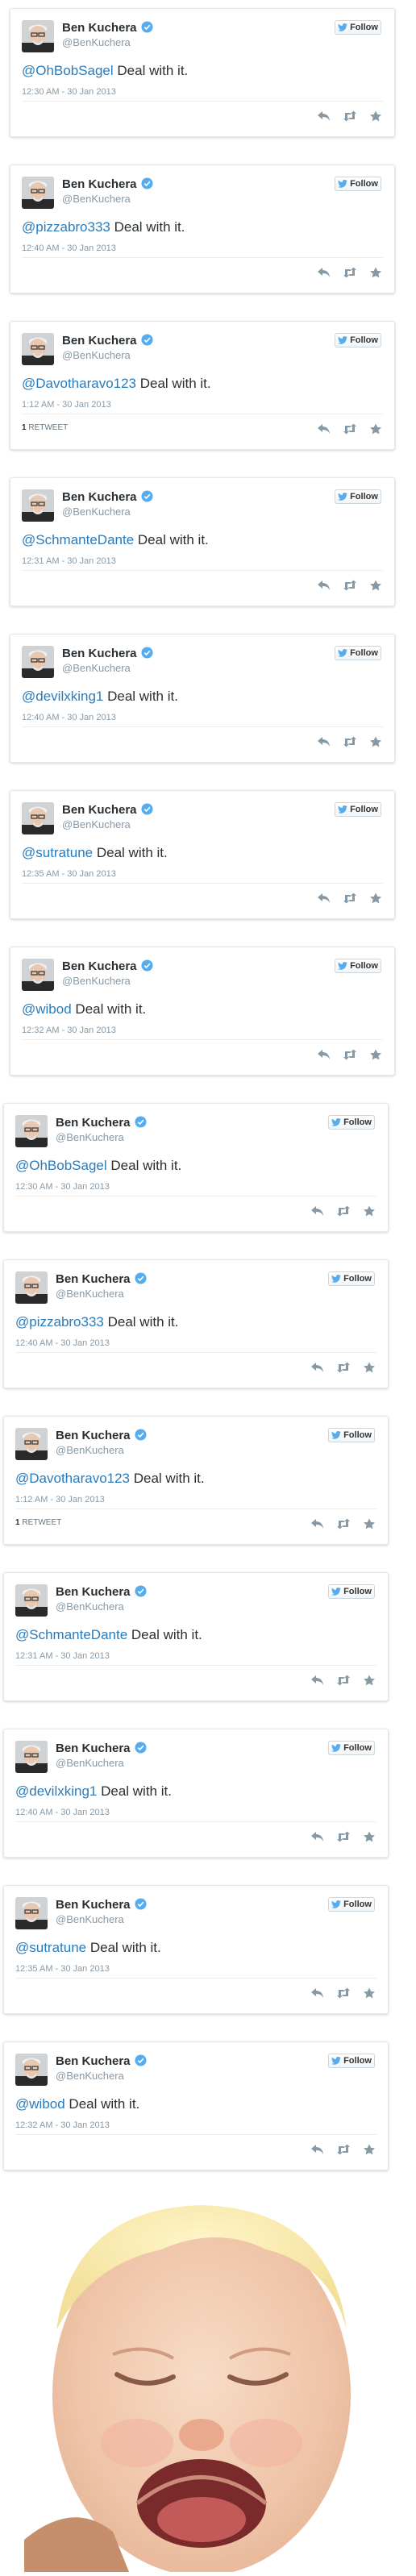  Describe the element at coordinates (61, 1165) in the screenshot. I see `mention-link: @OhBobSagel` at that location.